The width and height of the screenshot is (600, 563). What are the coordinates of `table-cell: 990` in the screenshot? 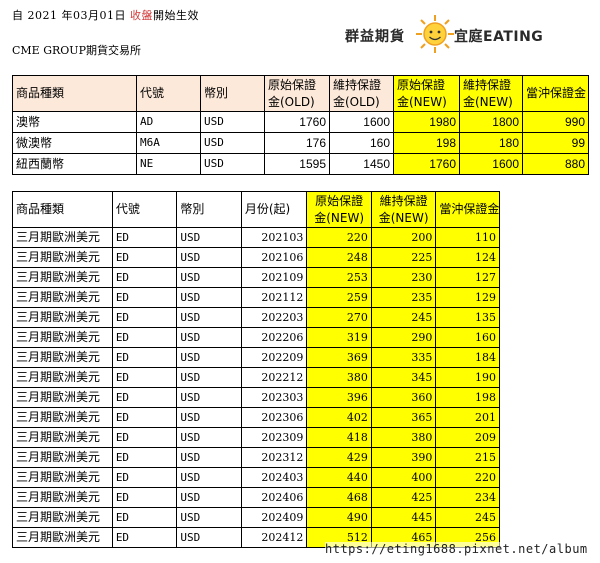 It's located at (555, 122).